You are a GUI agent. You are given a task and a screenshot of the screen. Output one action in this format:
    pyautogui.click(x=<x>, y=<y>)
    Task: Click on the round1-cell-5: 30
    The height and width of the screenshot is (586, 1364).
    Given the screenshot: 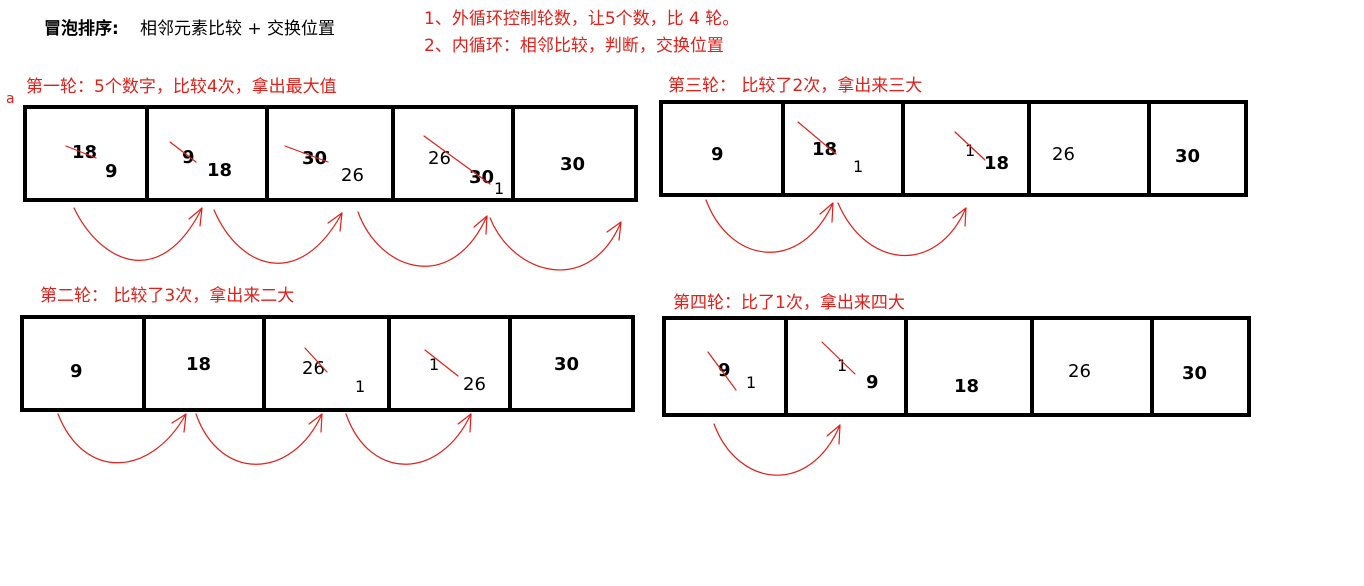 What is the action you would take?
    pyautogui.click(x=576, y=153)
    